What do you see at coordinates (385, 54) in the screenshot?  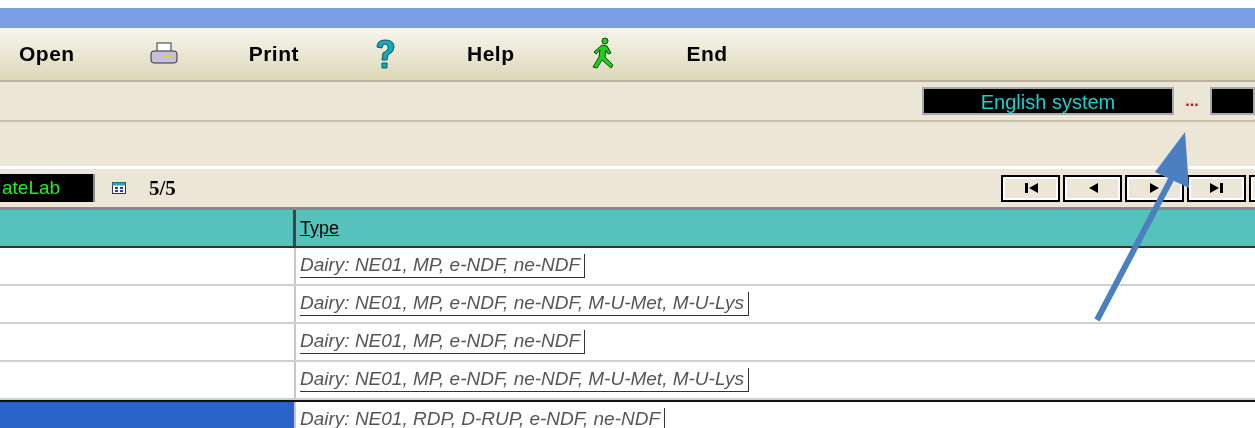 I see `help-icon` at bounding box center [385, 54].